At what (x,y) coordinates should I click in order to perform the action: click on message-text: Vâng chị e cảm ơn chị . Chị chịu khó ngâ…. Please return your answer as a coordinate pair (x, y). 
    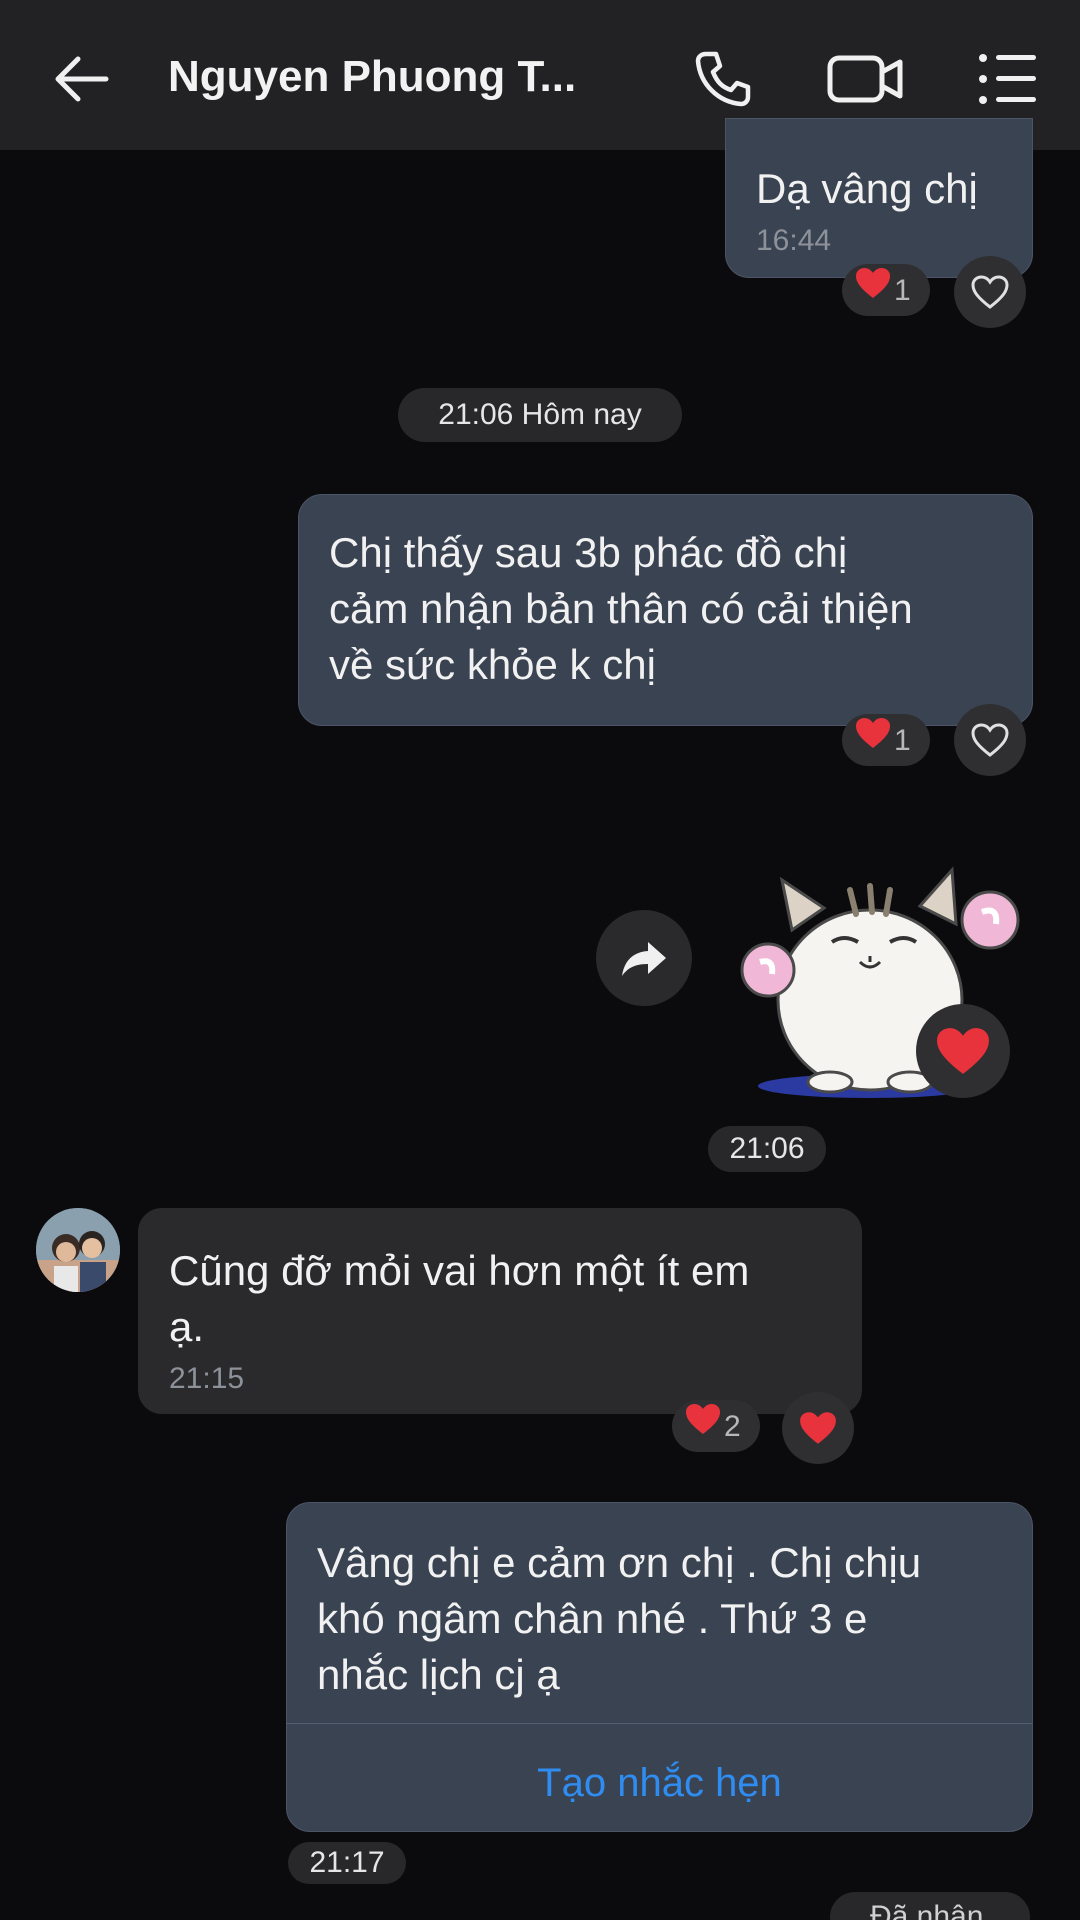
    Looking at the image, I should click on (619, 1618).